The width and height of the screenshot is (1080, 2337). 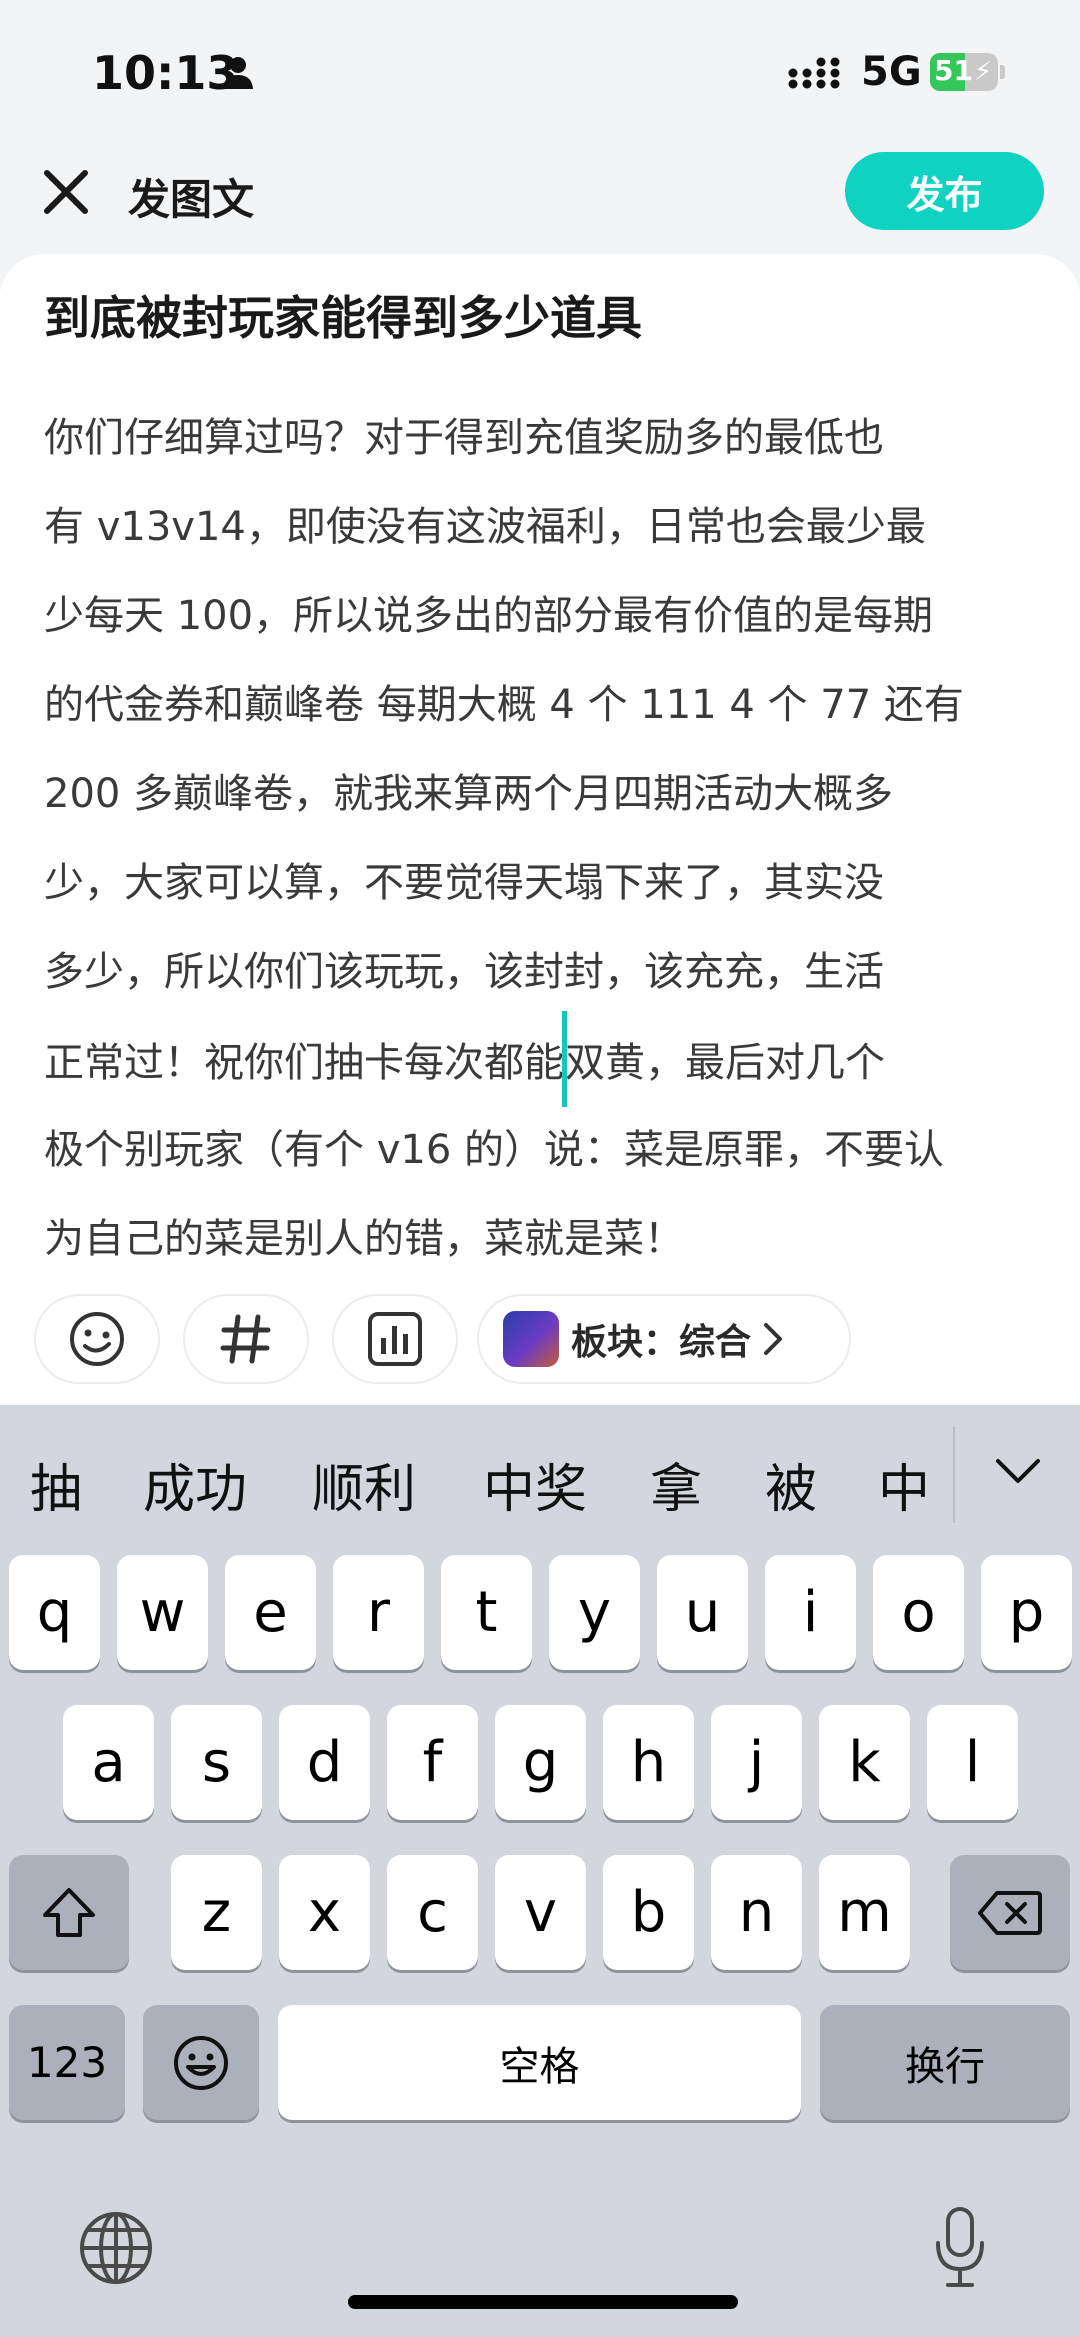 What do you see at coordinates (944, 191) in the screenshot?
I see `publish-button: 发布` at bounding box center [944, 191].